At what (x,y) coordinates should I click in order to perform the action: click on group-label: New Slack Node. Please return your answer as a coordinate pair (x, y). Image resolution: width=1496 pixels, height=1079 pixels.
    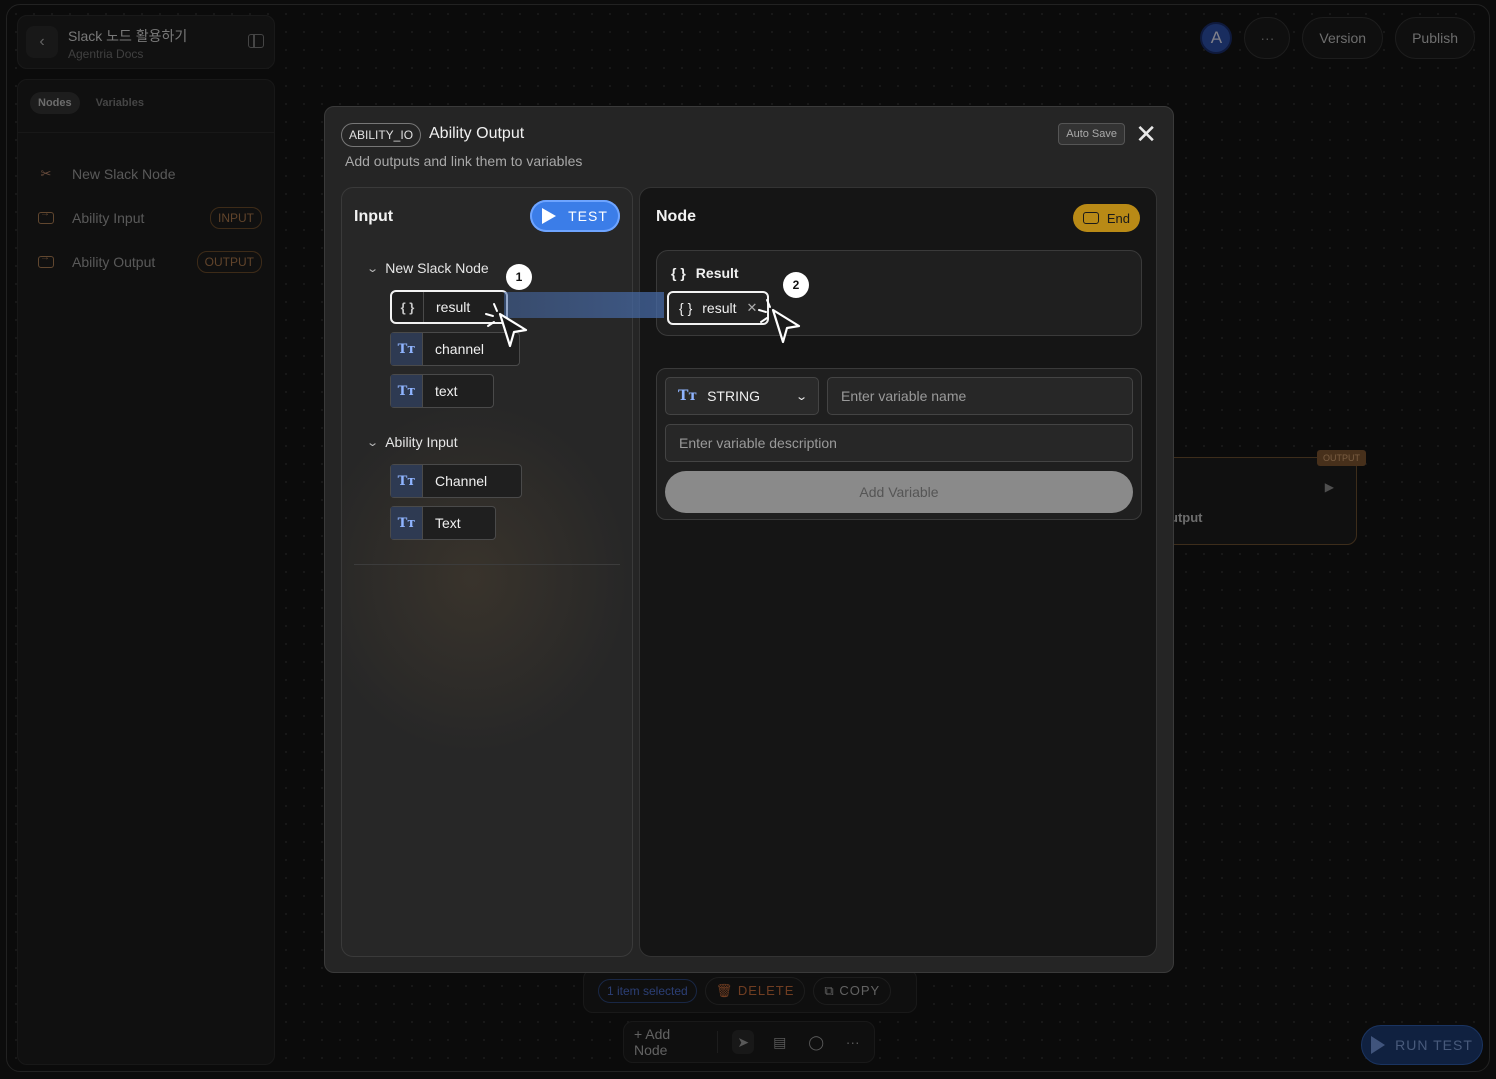
    Looking at the image, I should click on (437, 268).